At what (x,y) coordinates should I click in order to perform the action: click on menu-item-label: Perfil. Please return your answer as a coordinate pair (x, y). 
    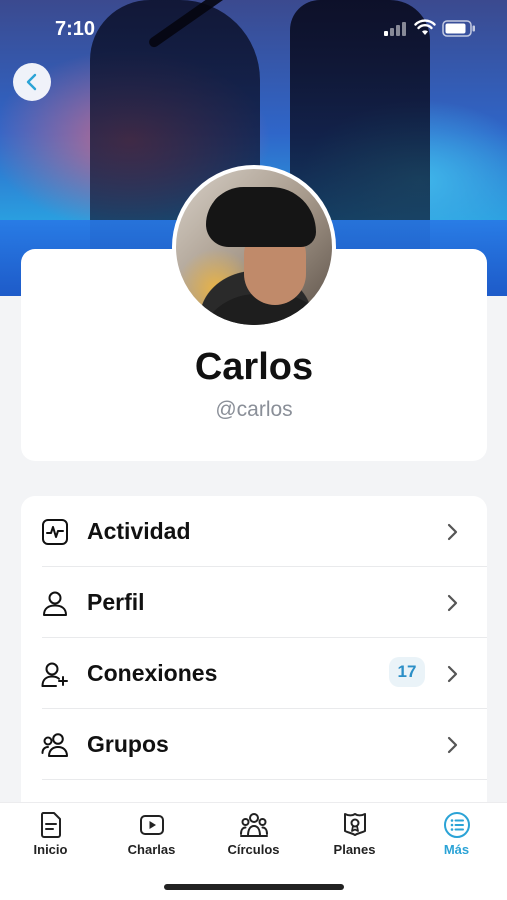
    Looking at the image, I should click on (116, 602).